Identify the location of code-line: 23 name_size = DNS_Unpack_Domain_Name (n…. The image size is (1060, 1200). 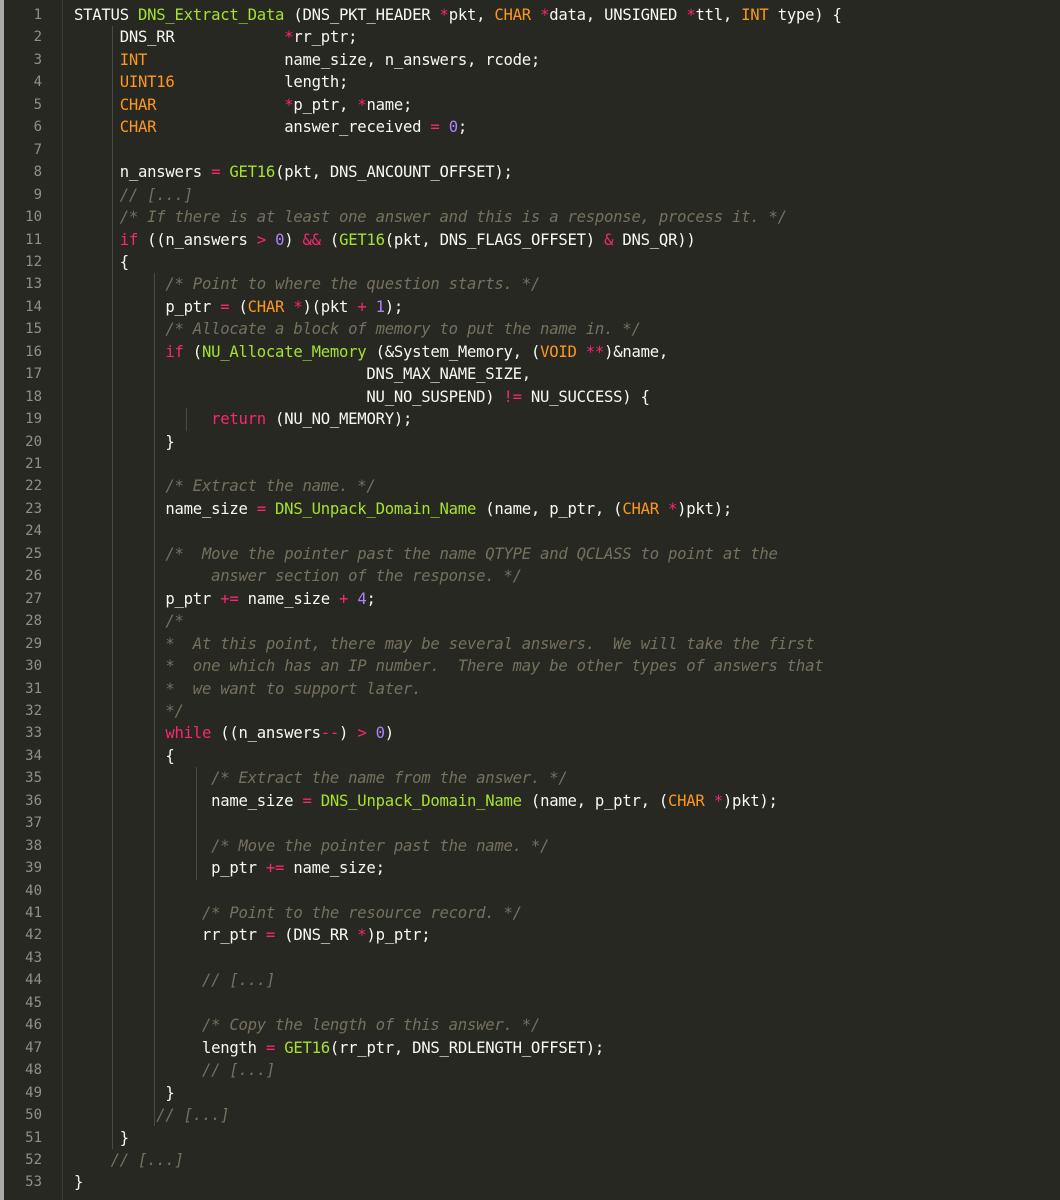
(532, 509).